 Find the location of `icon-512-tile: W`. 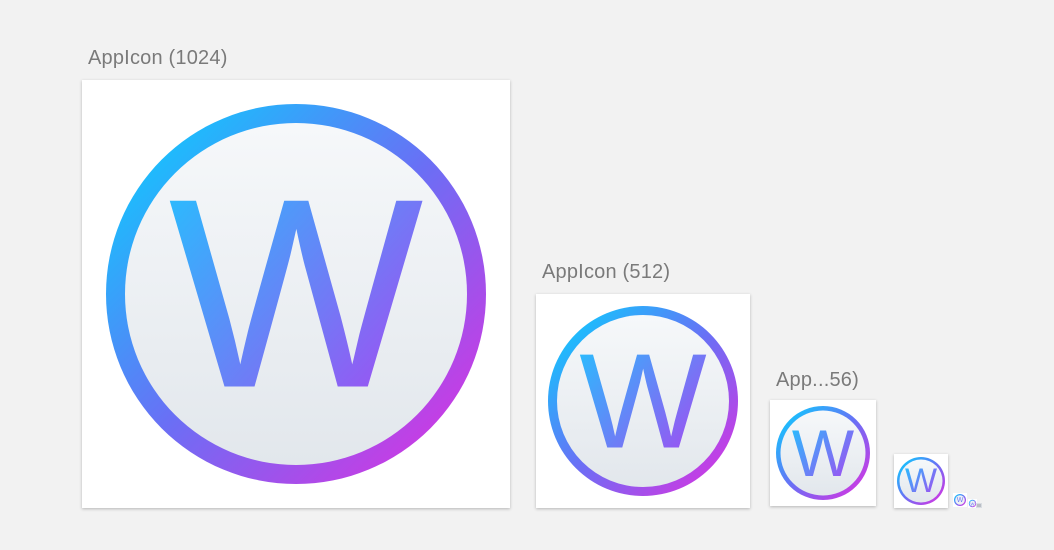

icon-512-tile: W is located at coordinates (643, 401).